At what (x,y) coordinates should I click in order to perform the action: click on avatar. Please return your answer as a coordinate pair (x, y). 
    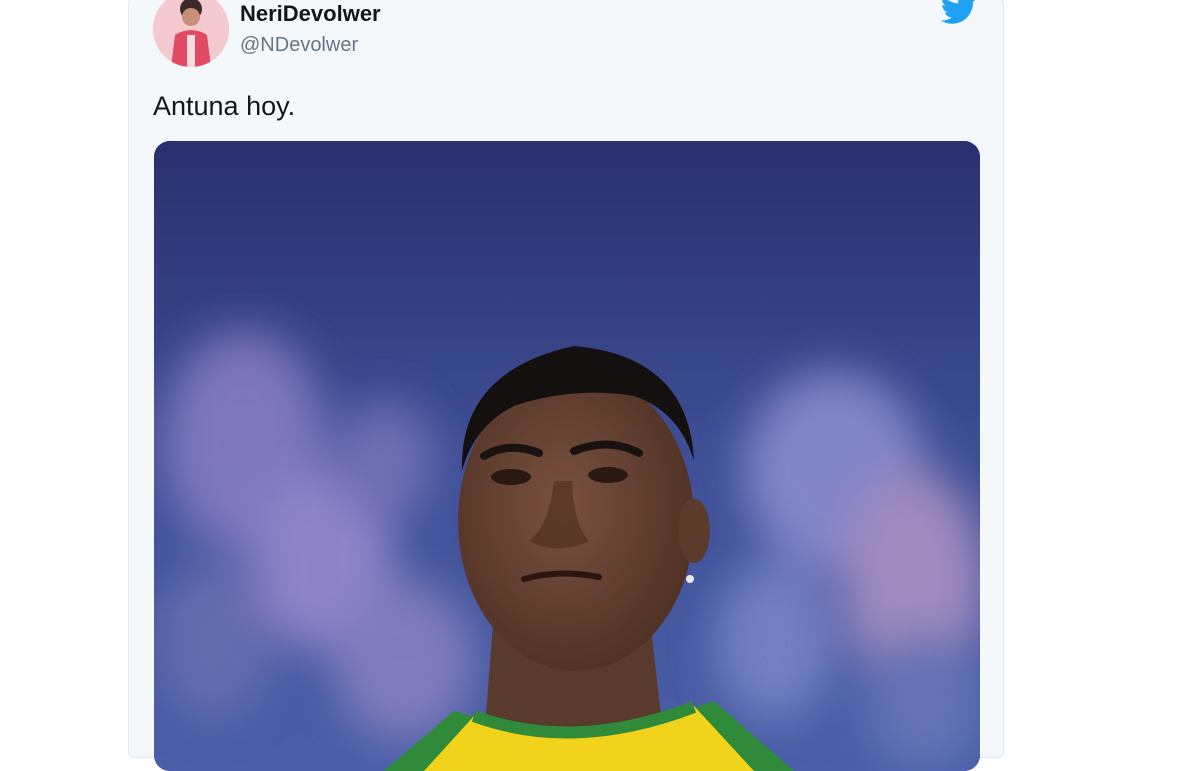
    Looking at the image, I should click on (191, 33).